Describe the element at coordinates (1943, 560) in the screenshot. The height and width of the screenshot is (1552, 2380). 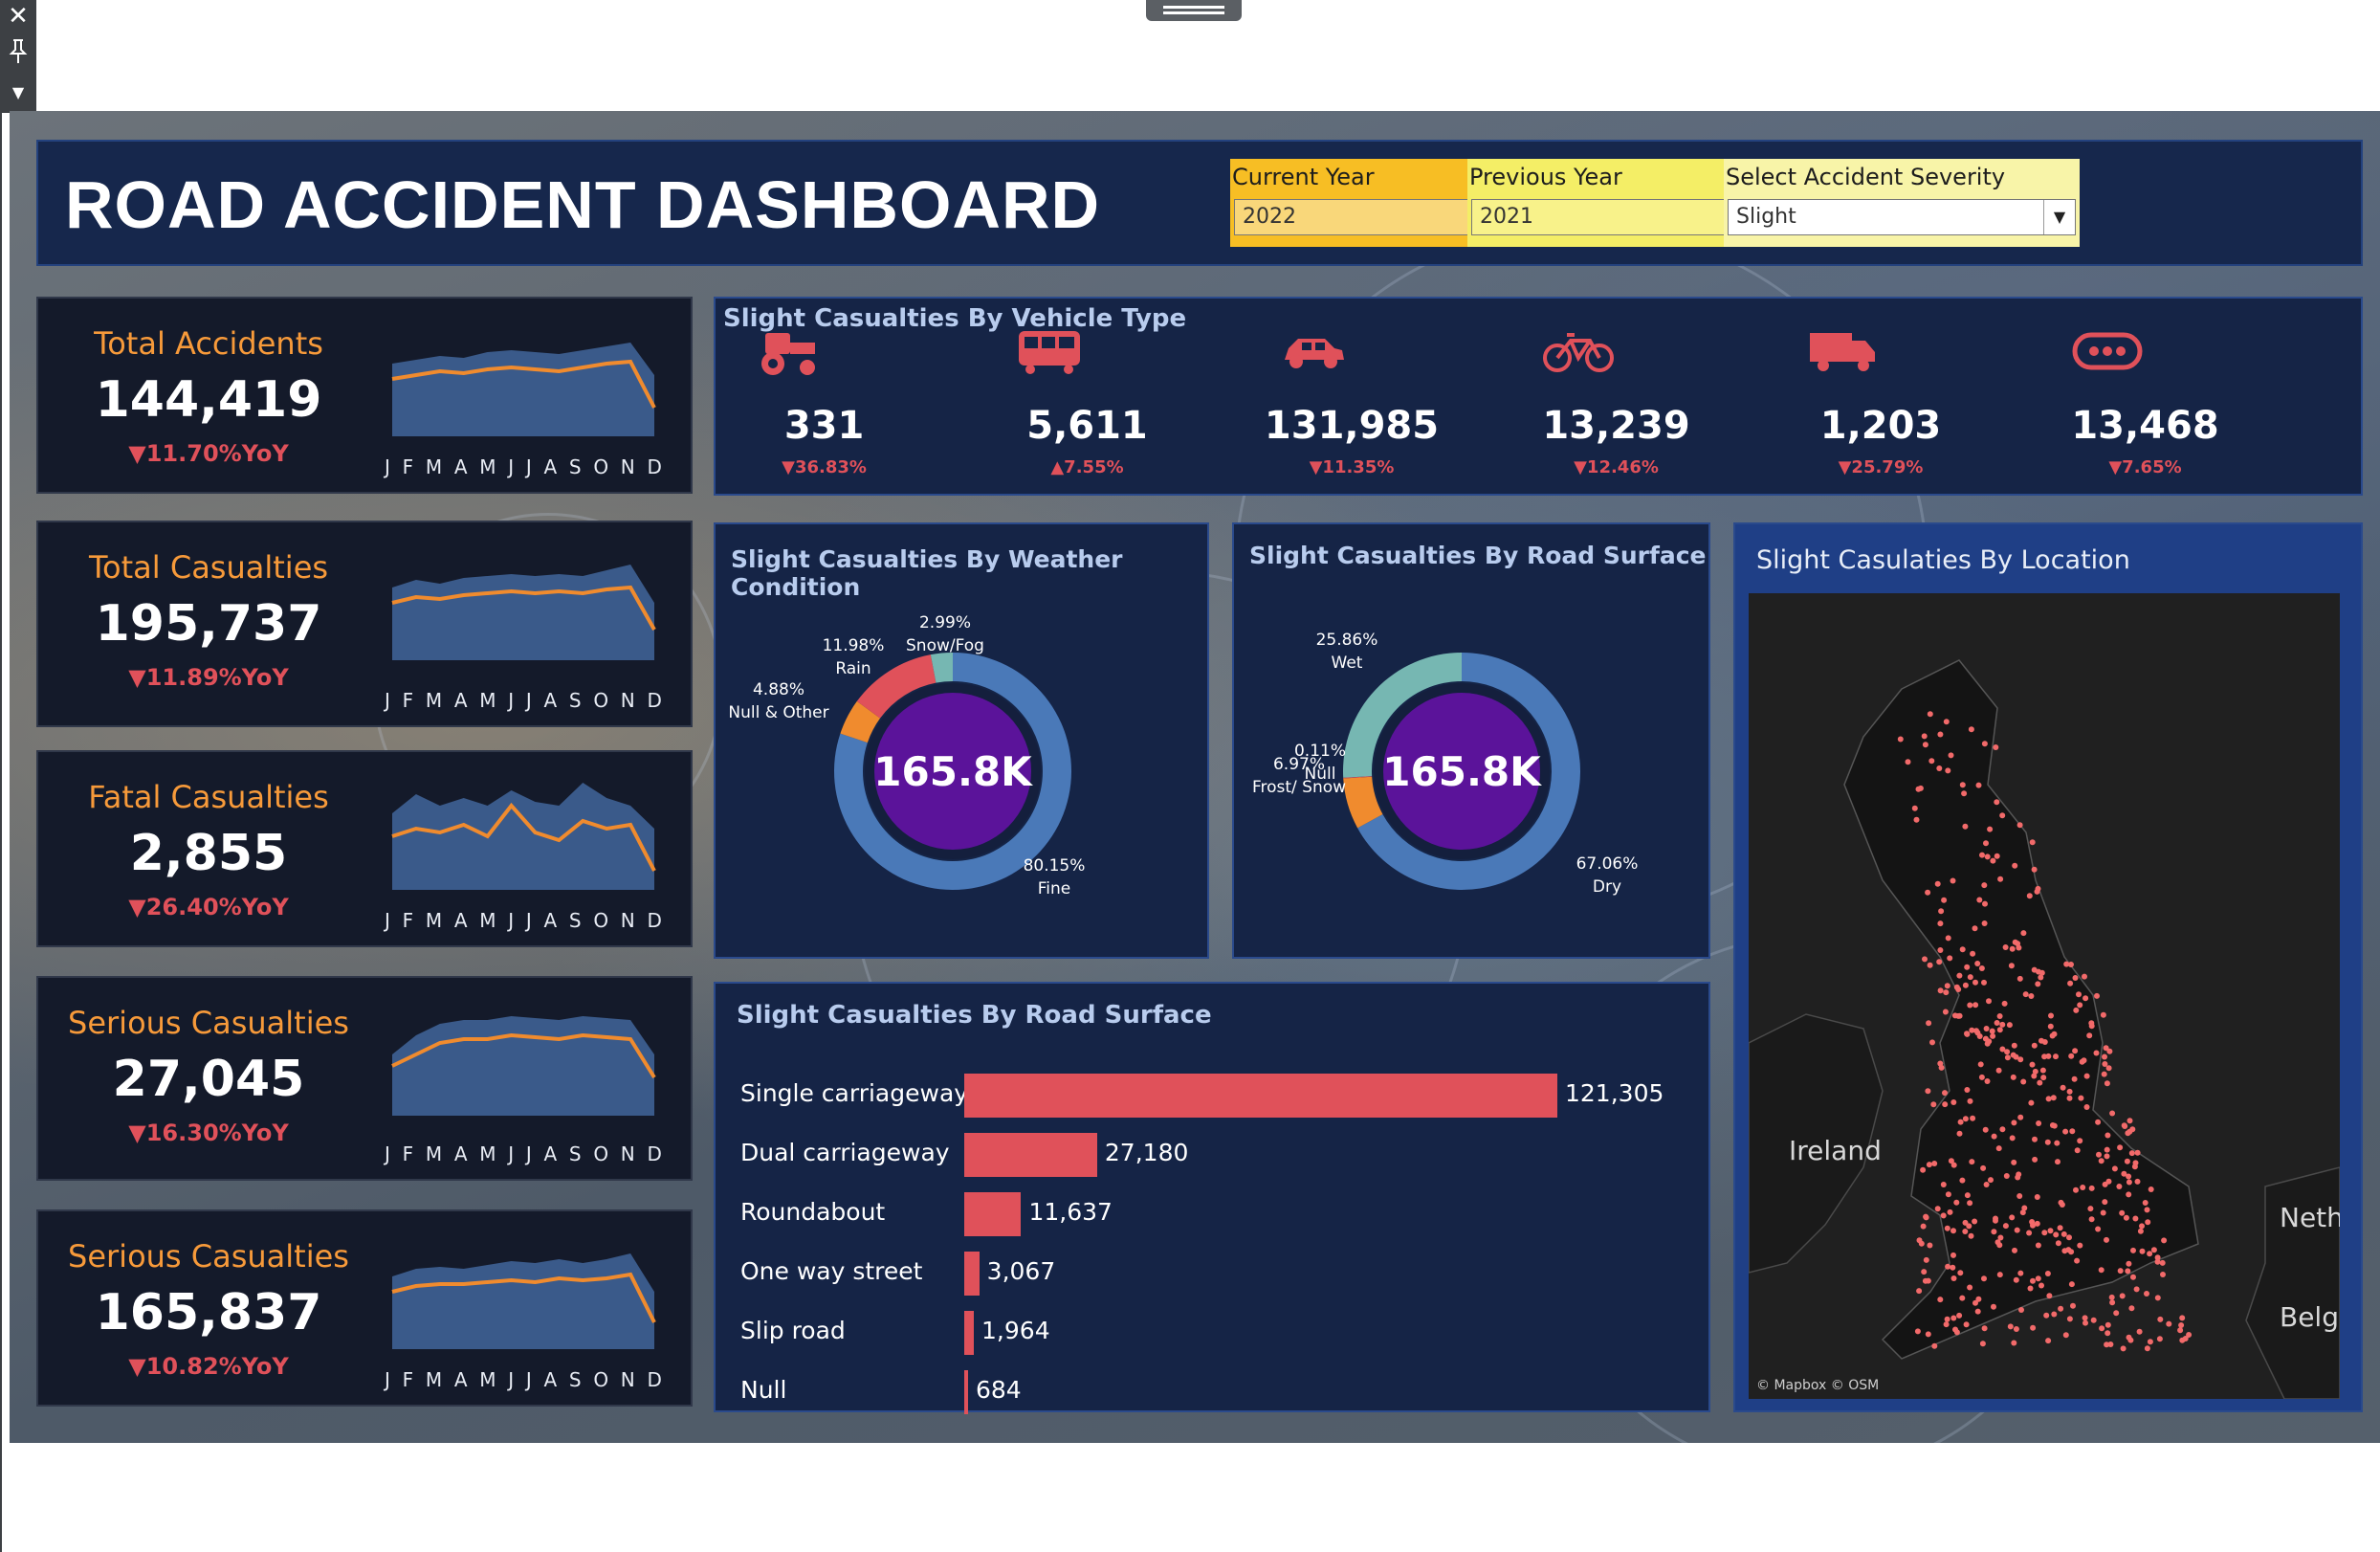
I see `location-title: Slight Casulaties By Location` at that location.